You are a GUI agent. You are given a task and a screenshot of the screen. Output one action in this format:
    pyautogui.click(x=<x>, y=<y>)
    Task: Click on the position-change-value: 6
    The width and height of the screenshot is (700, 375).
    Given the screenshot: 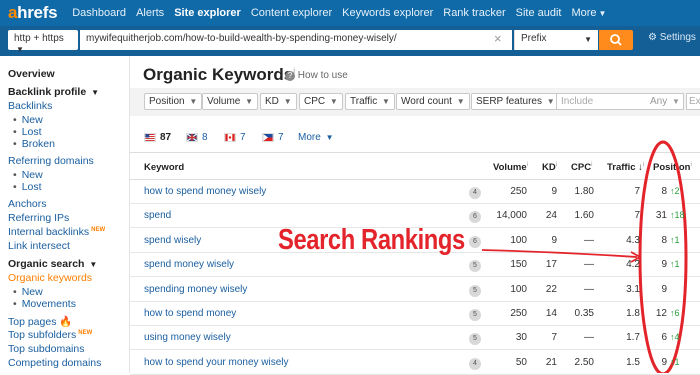 What is the action you would take?
    pyautogui.click(x=677, y=313)
    